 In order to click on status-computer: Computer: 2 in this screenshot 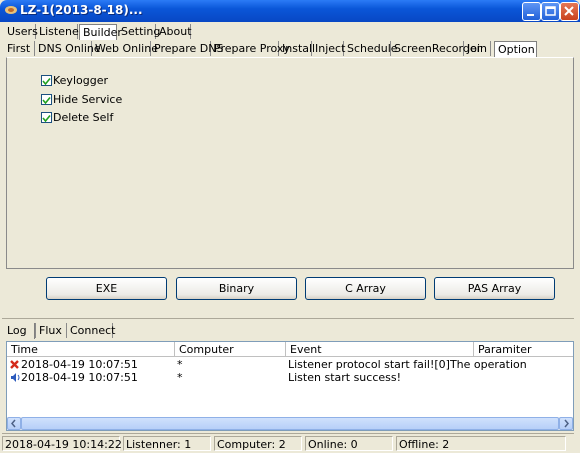, I will do `click(258, 443)`.